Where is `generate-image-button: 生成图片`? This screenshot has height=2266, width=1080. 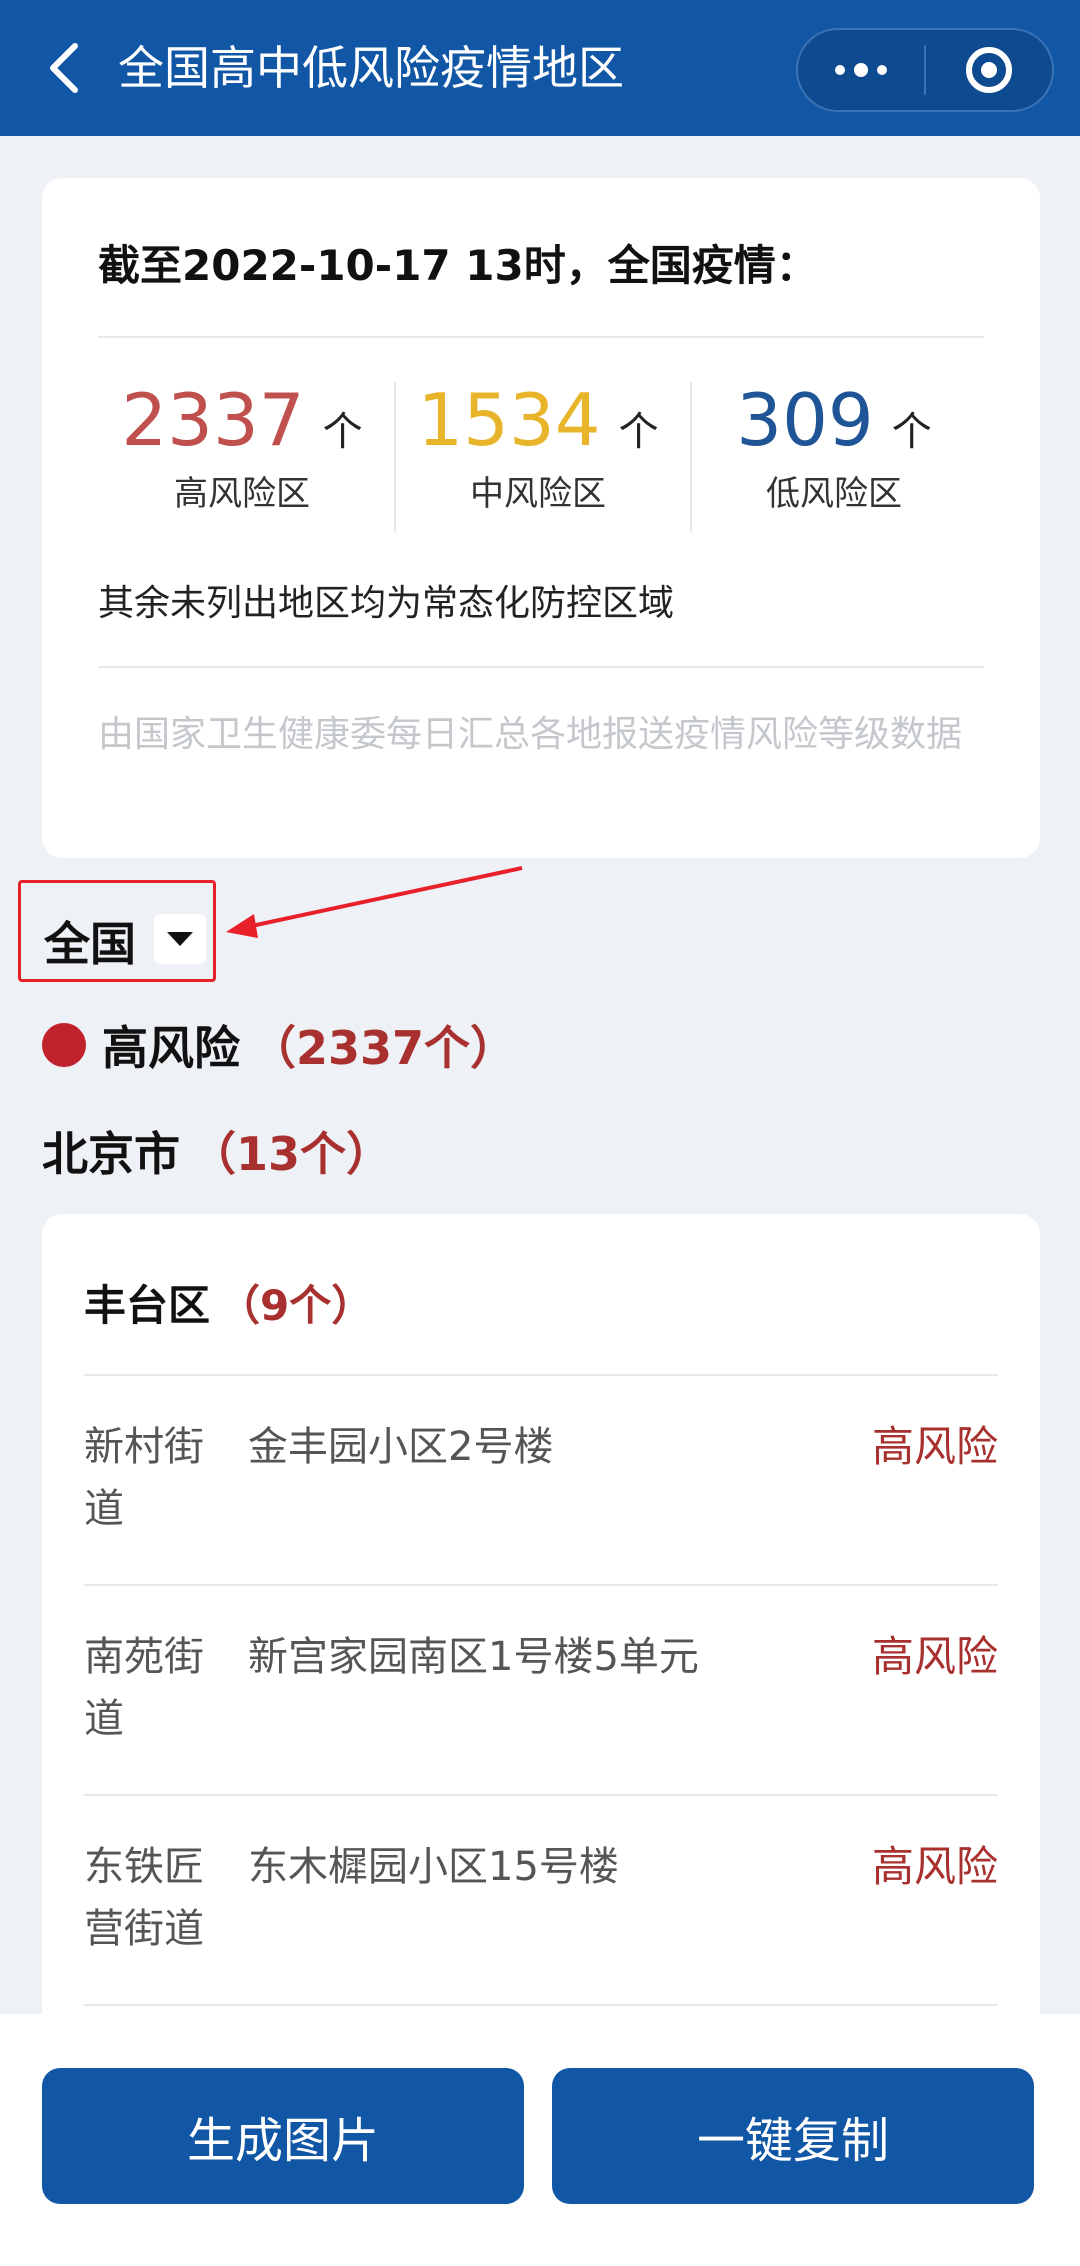 generate-image-button: 生成图片 is located at coordinates (283, 2136).